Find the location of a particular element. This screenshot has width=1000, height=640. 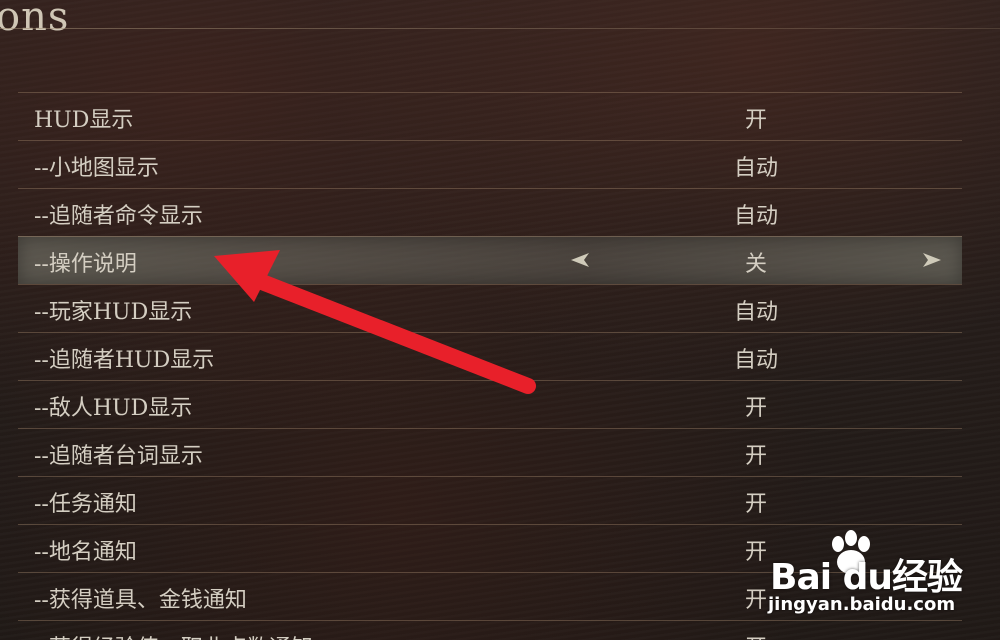

setting-row-follower-command: --追随者命令显示 自动 is located at coordinates (490, 212).